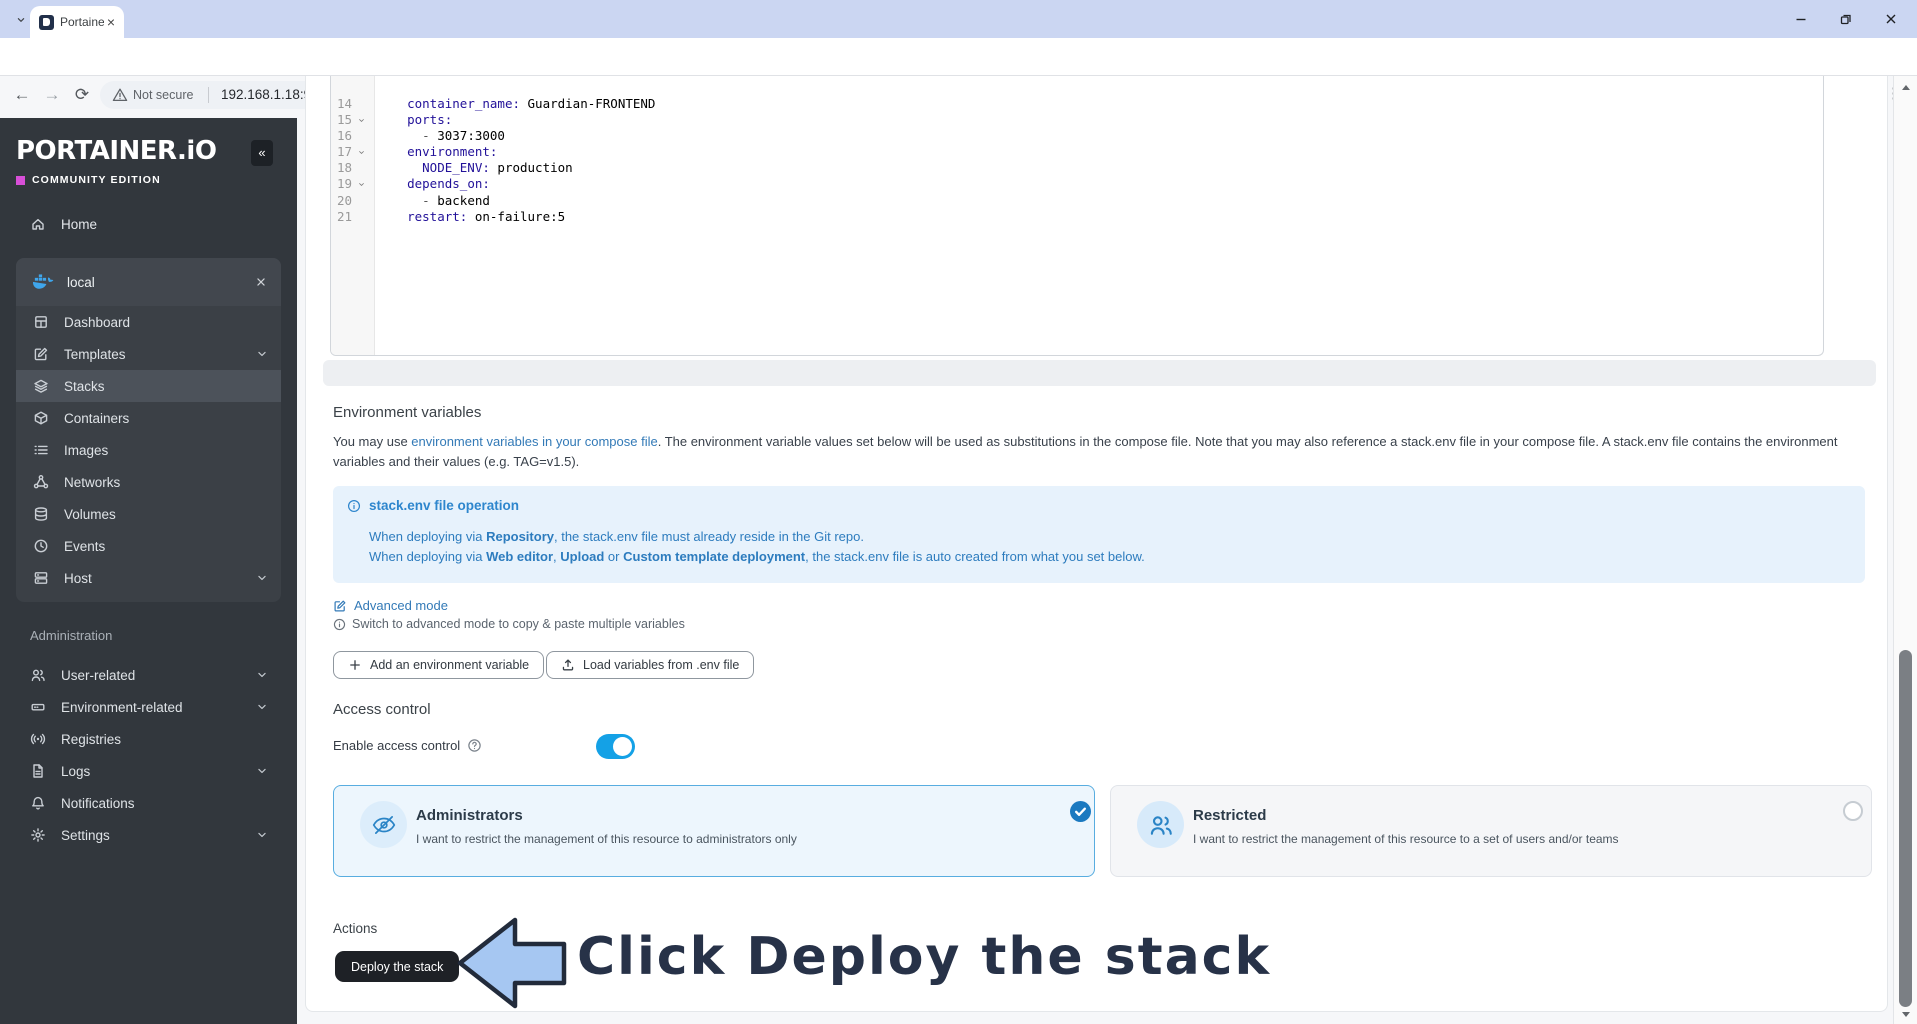  Describe the element at coordinates (38, 835) in the screenshot. I see `settings-icon` at that location.